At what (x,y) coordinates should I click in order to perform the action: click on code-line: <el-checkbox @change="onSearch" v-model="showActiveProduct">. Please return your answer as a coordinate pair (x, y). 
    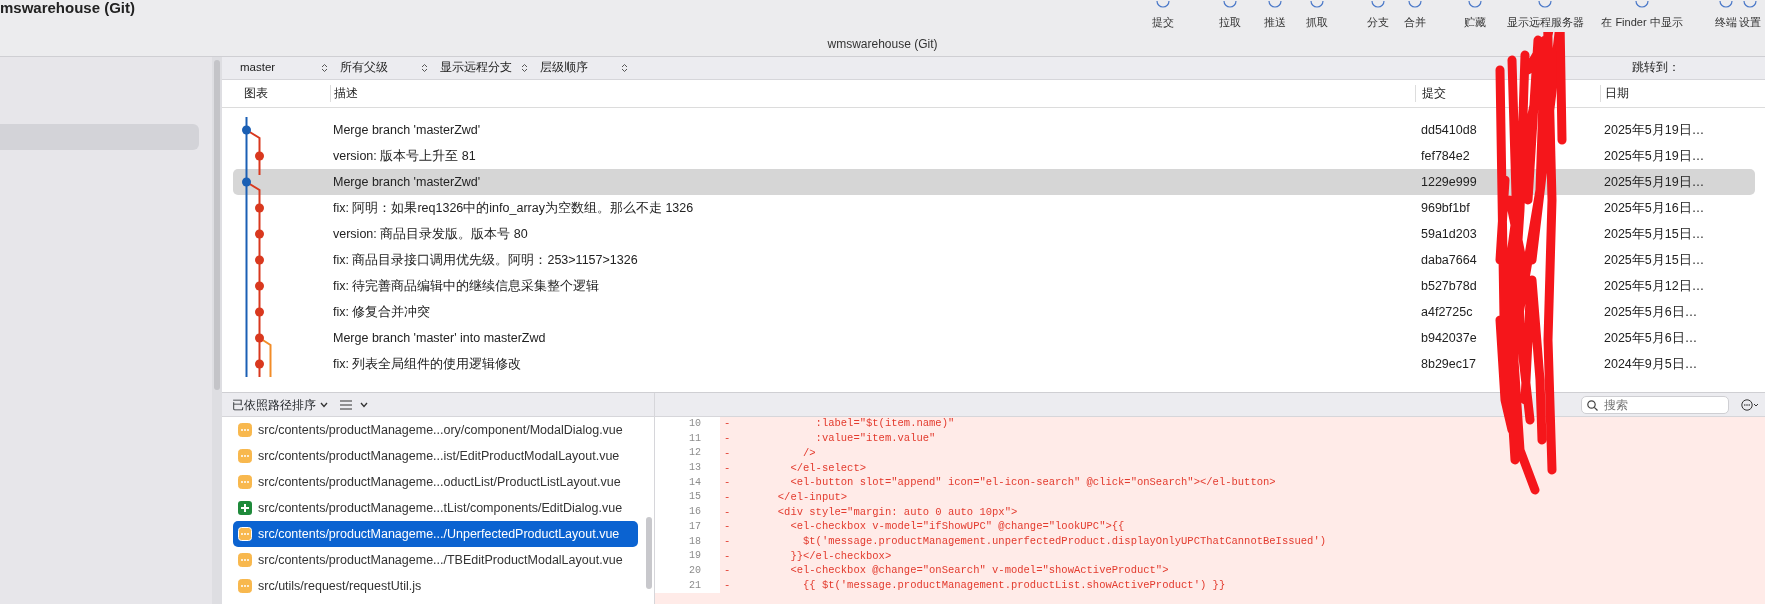
    Looking at the image, I should click on (979, 571).